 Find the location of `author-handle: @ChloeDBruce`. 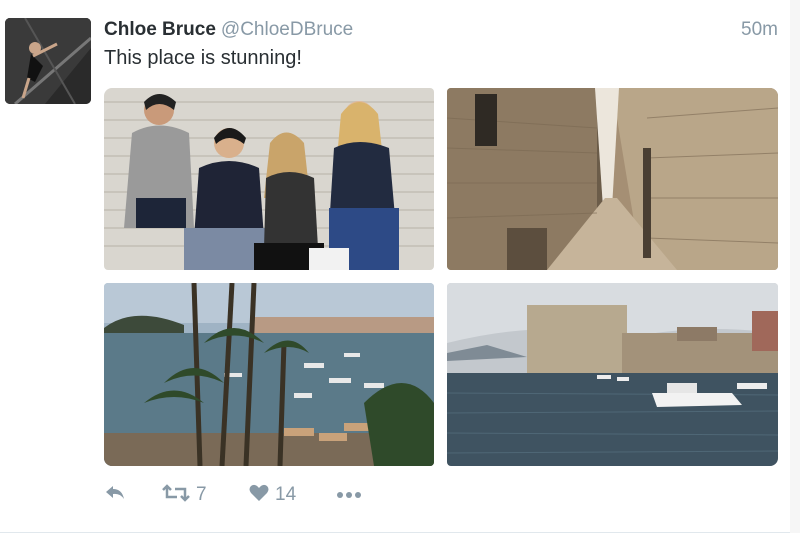

author-handle: @ChloeDBruce is located at coordinates (287, 29).